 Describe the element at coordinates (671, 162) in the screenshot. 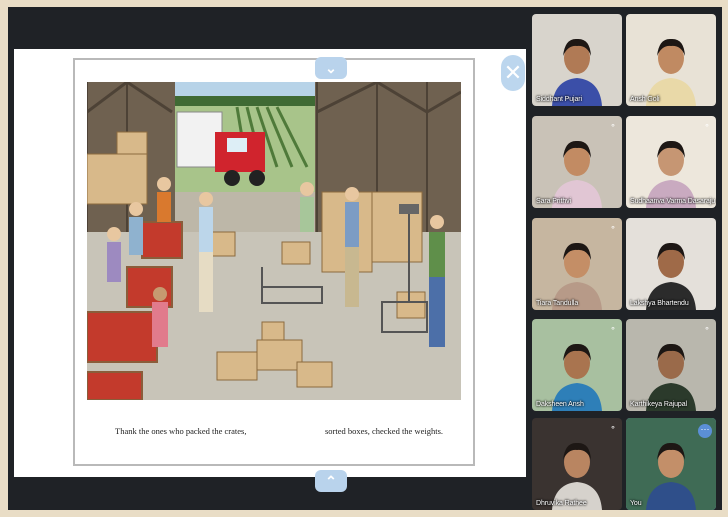

I see `participant-tile: Sudhaanva Varma Dasaraju ⚬` at that location.